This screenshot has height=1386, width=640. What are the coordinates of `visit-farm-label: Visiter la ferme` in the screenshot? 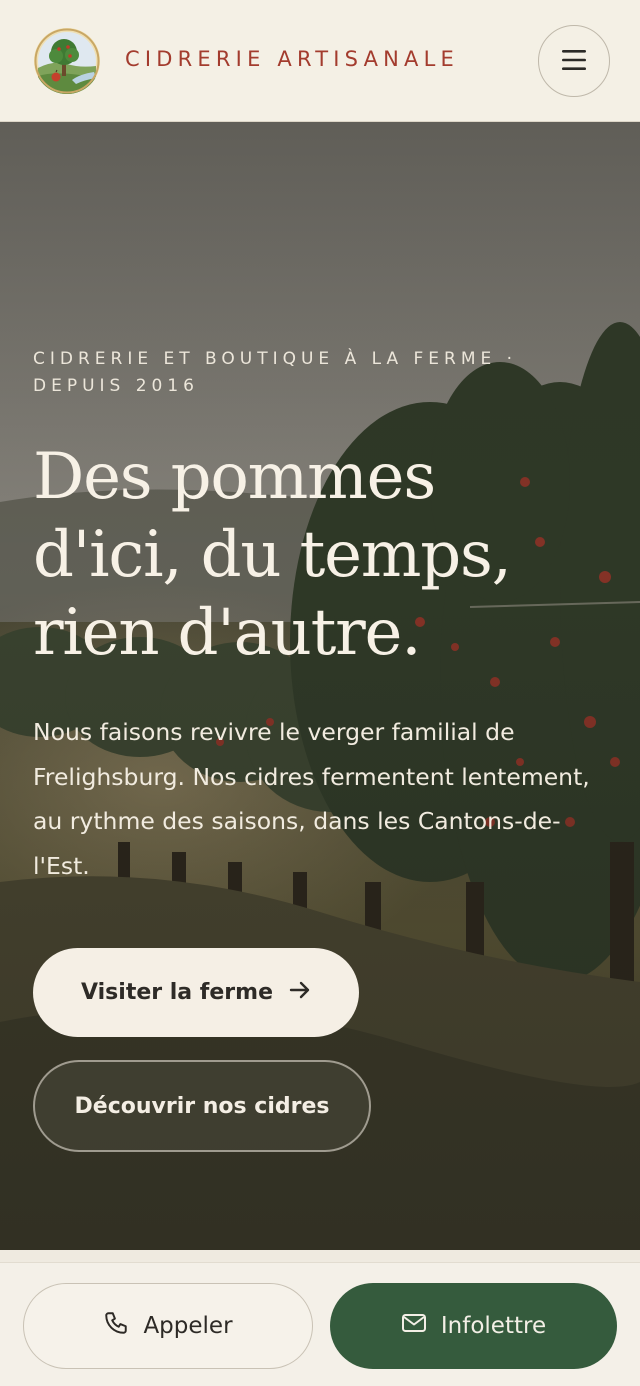 It's located at (177, 992).